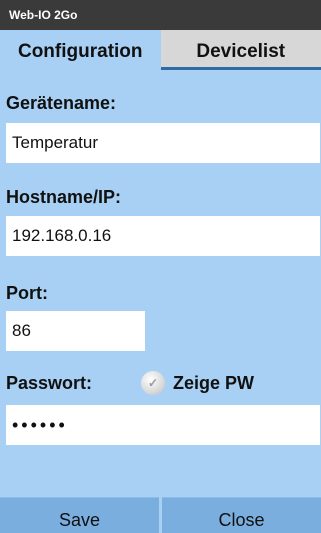 The image size is (321, 533). I want to click on password-value: ••••••, so click(40, 424).